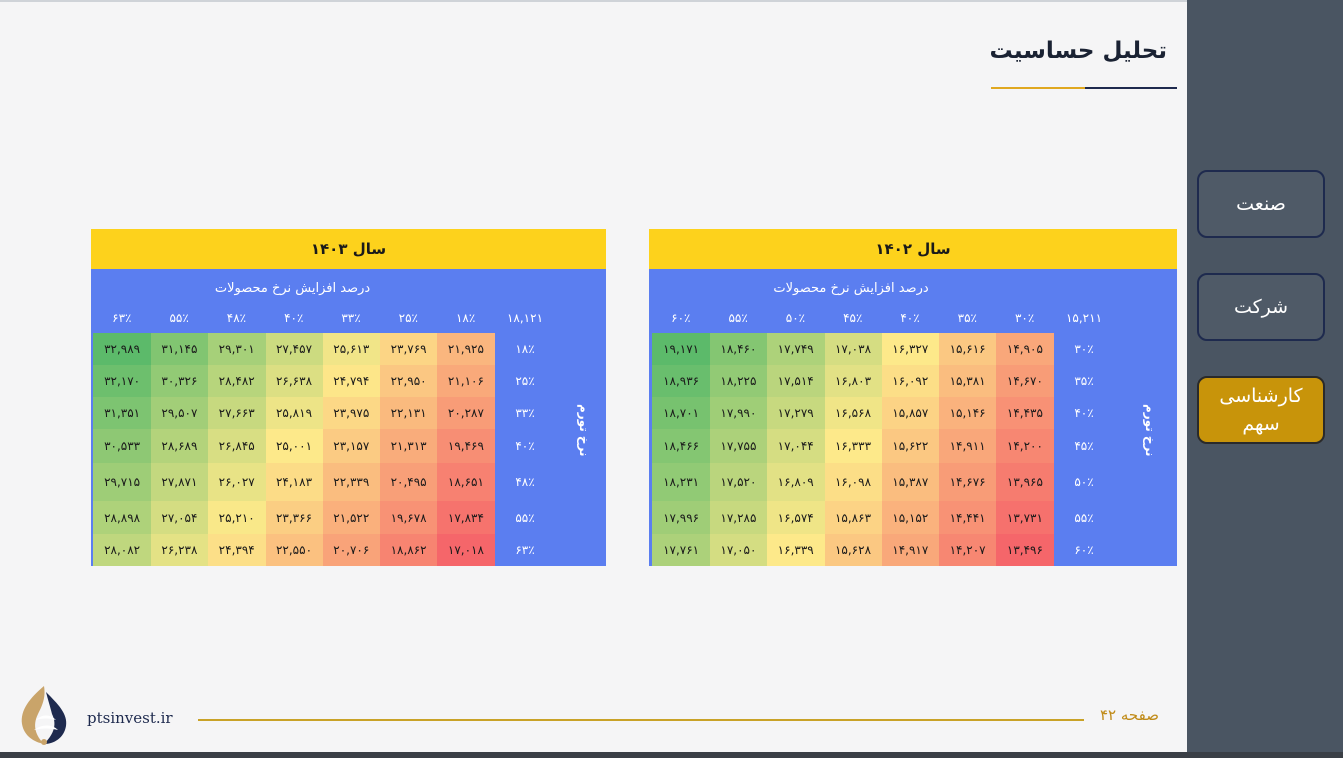 This screenshot has height=758, width=1343. Describe the element at coordinates (466, 518) in the screenshot. I see `table-cell: ۱۷,۸۳۴` at that location.